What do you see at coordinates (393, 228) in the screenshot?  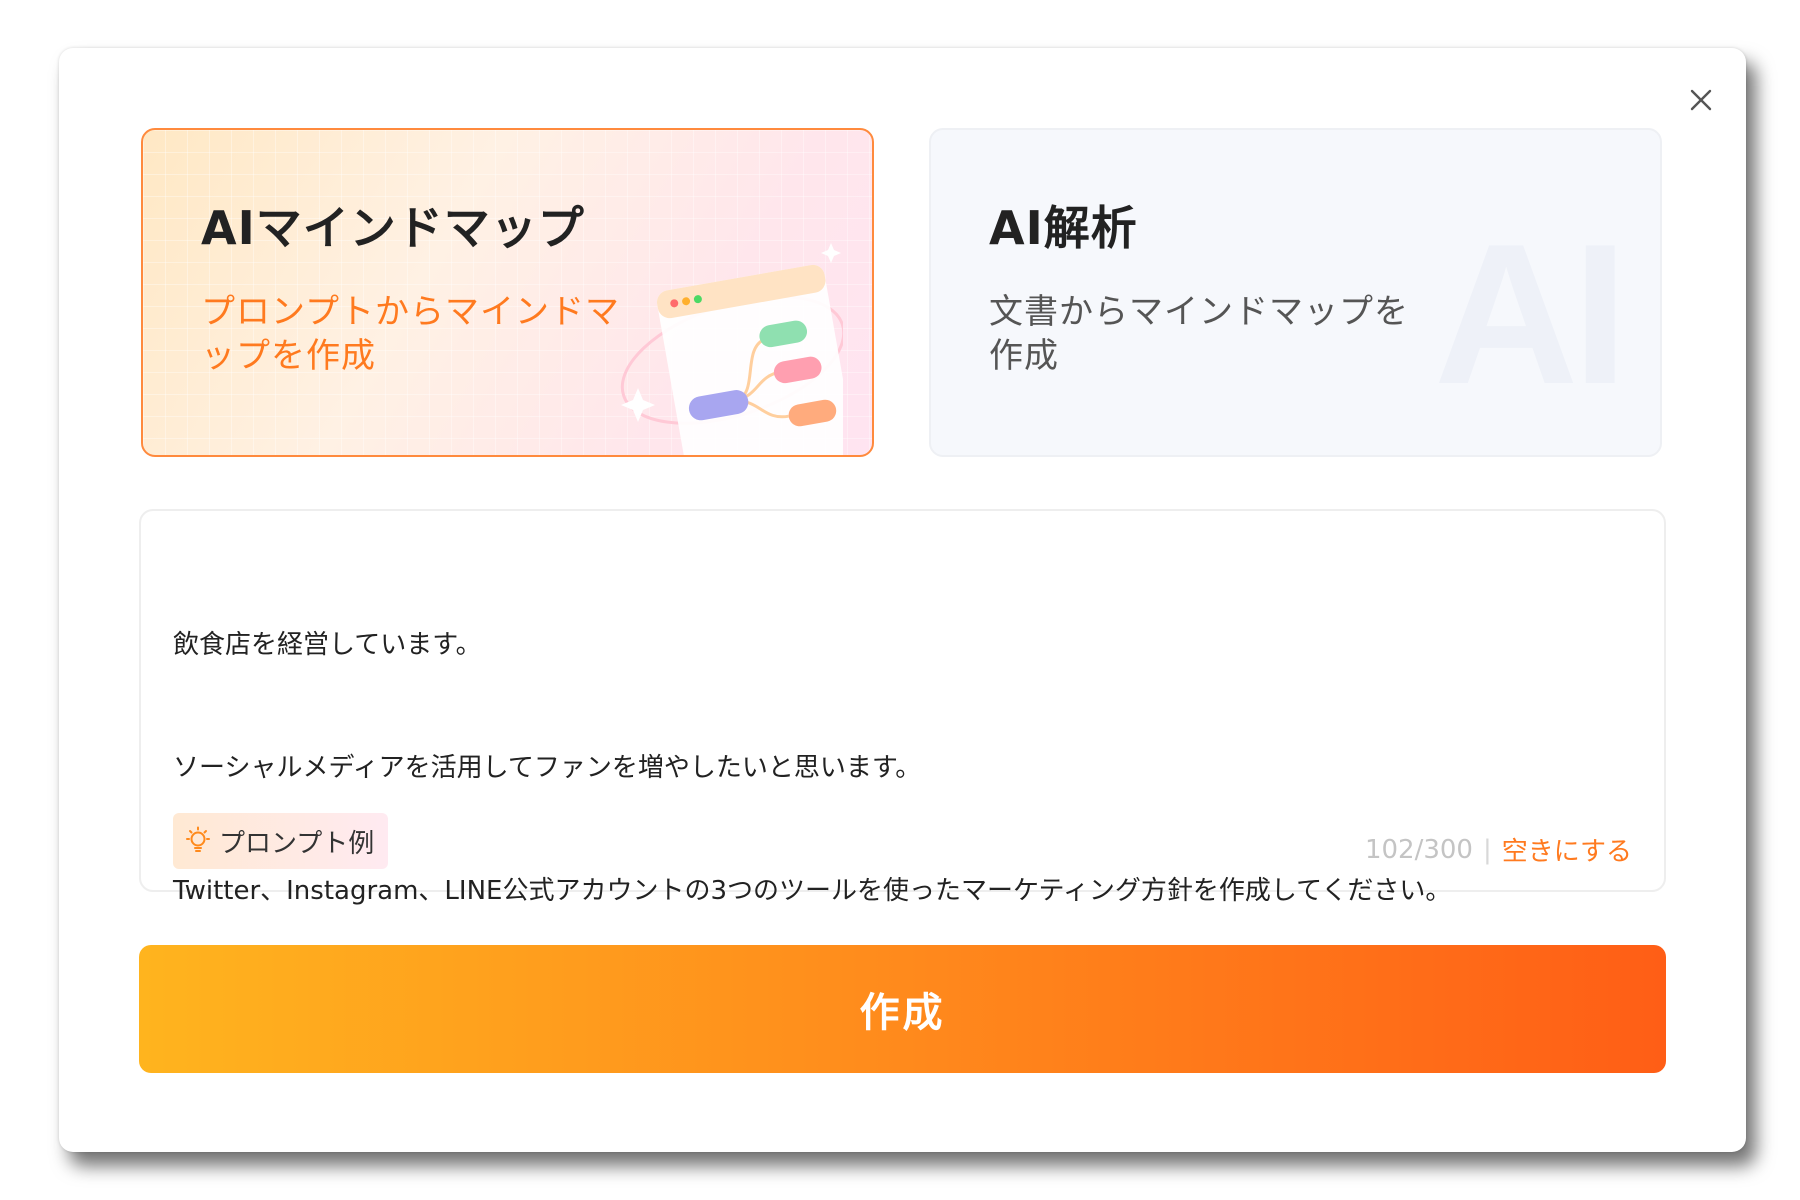 I see `card-title: AIマインドマップ` at bounding box center [393, 228].